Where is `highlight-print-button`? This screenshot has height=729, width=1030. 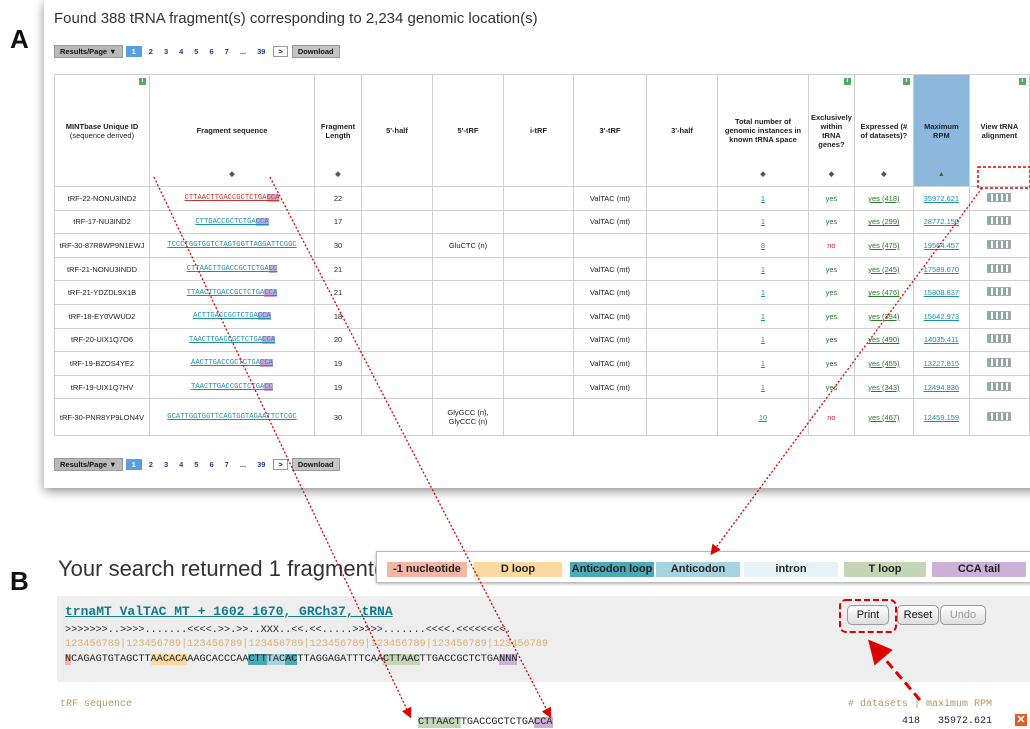
highlight-print-button is located at coordinates (868, 616).